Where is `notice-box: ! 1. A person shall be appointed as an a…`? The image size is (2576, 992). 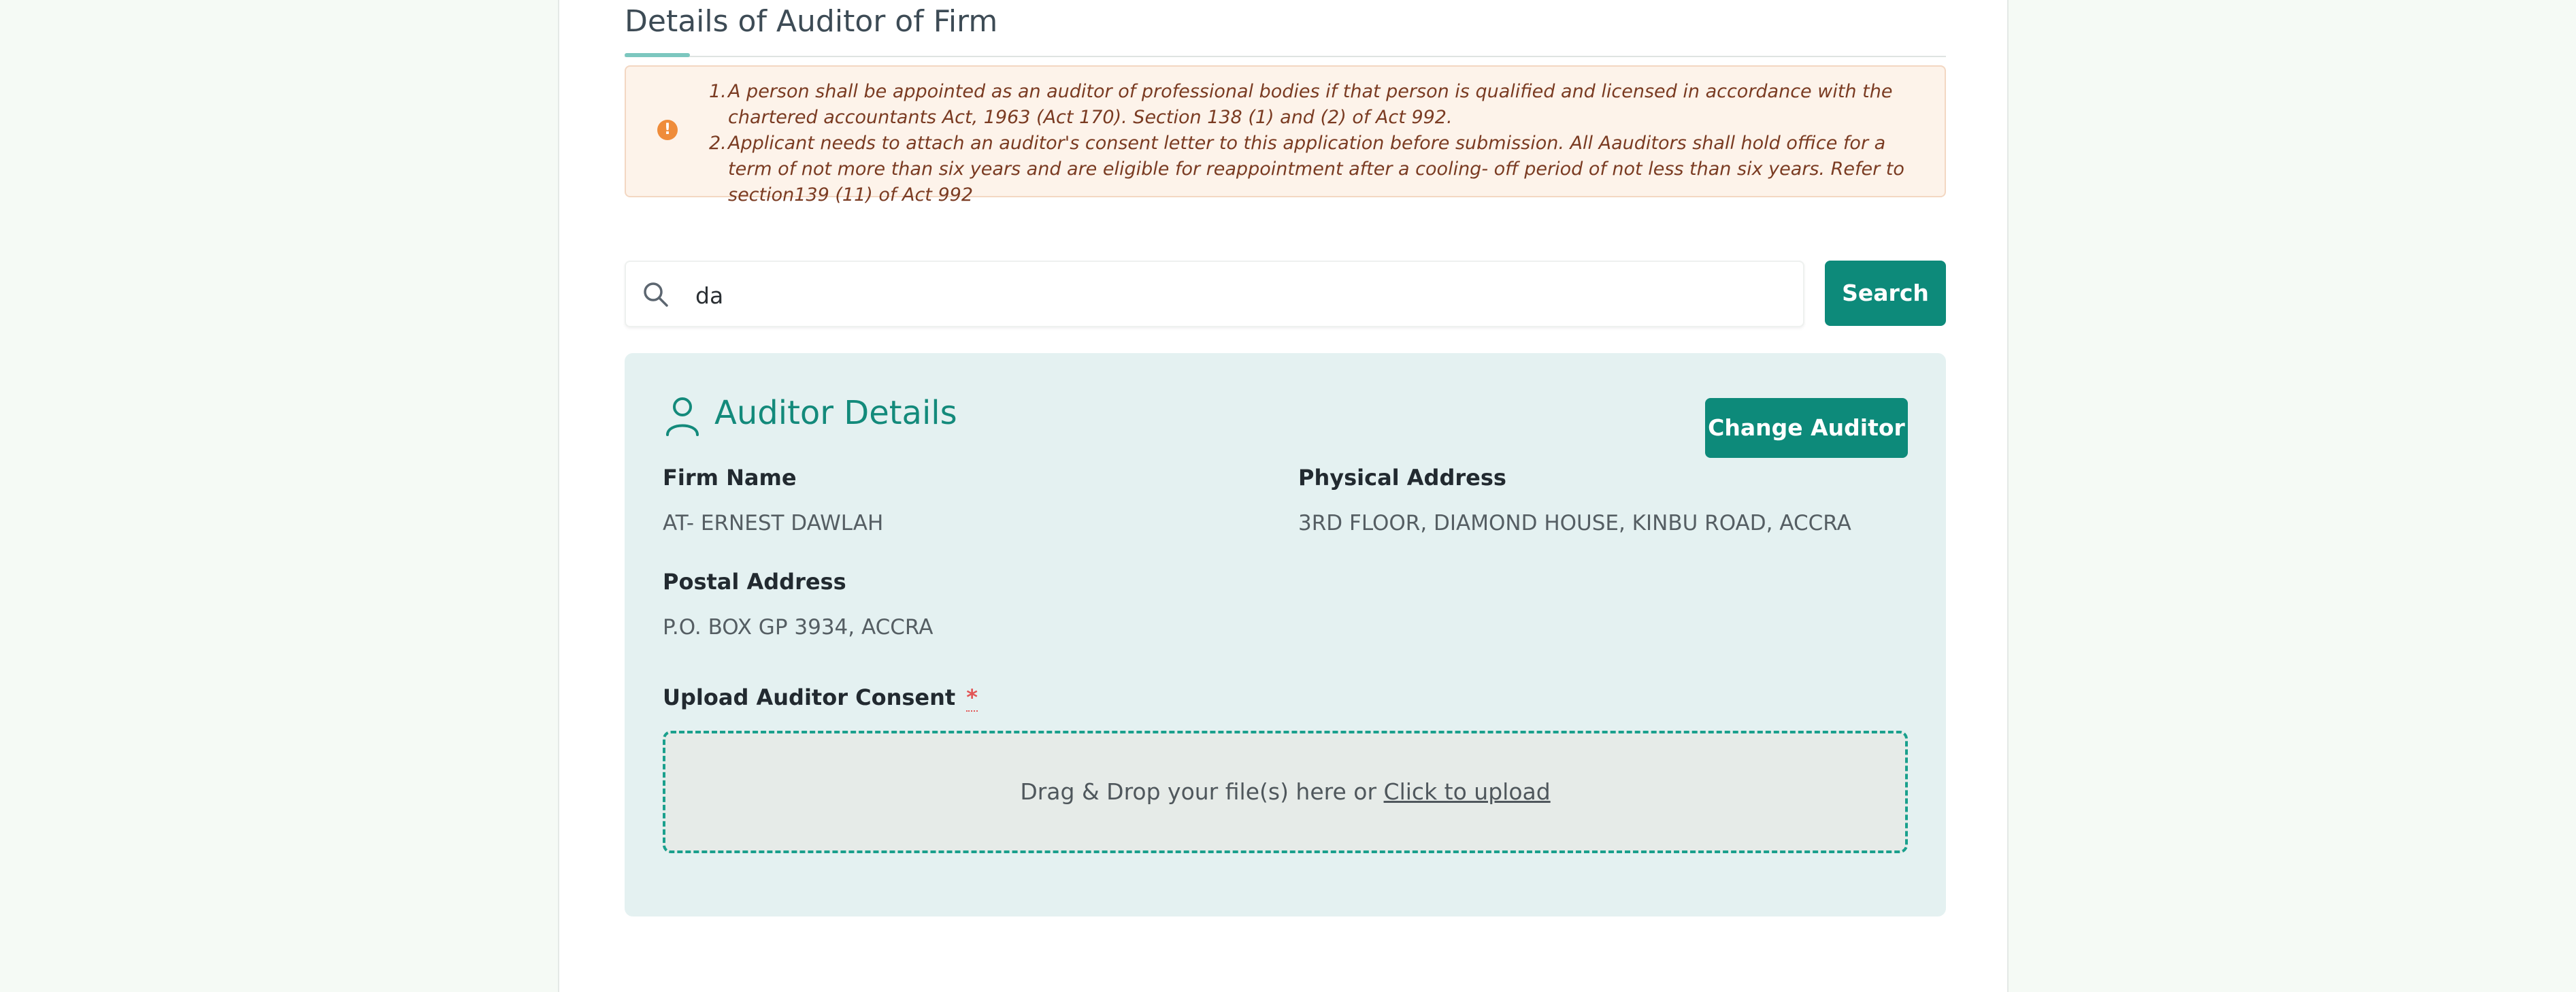 notice-box: ! 1. A person shall be appointed as an a… is located at coordinates (1286, 135).